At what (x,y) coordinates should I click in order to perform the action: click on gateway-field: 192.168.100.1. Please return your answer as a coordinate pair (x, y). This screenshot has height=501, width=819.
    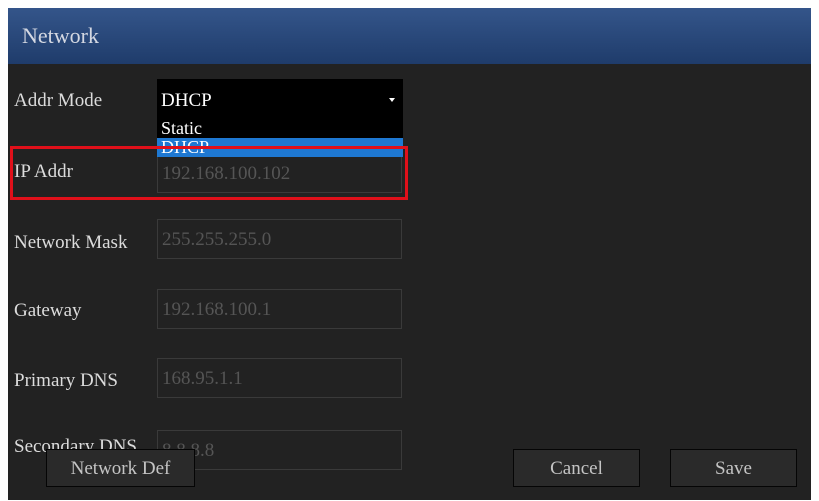
    Looking at the image, I should click on (279, 309).